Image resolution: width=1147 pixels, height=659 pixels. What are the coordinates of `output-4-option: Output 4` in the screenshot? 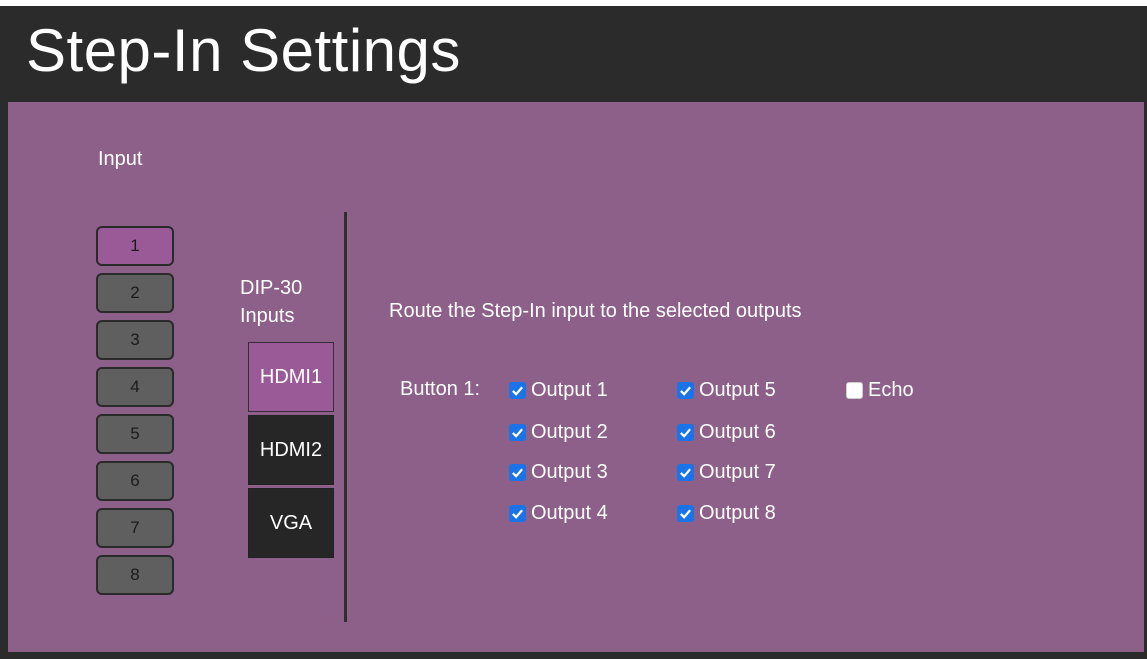 It's located at (558, 513).